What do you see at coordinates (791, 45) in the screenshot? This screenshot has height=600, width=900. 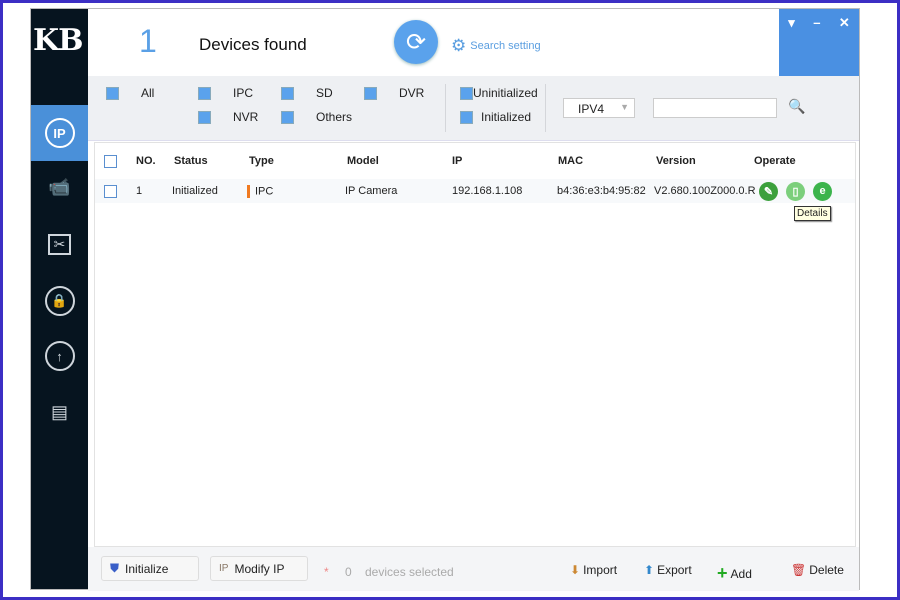 I see `dropdown-button: ▾` at bounding box center [791, 45].